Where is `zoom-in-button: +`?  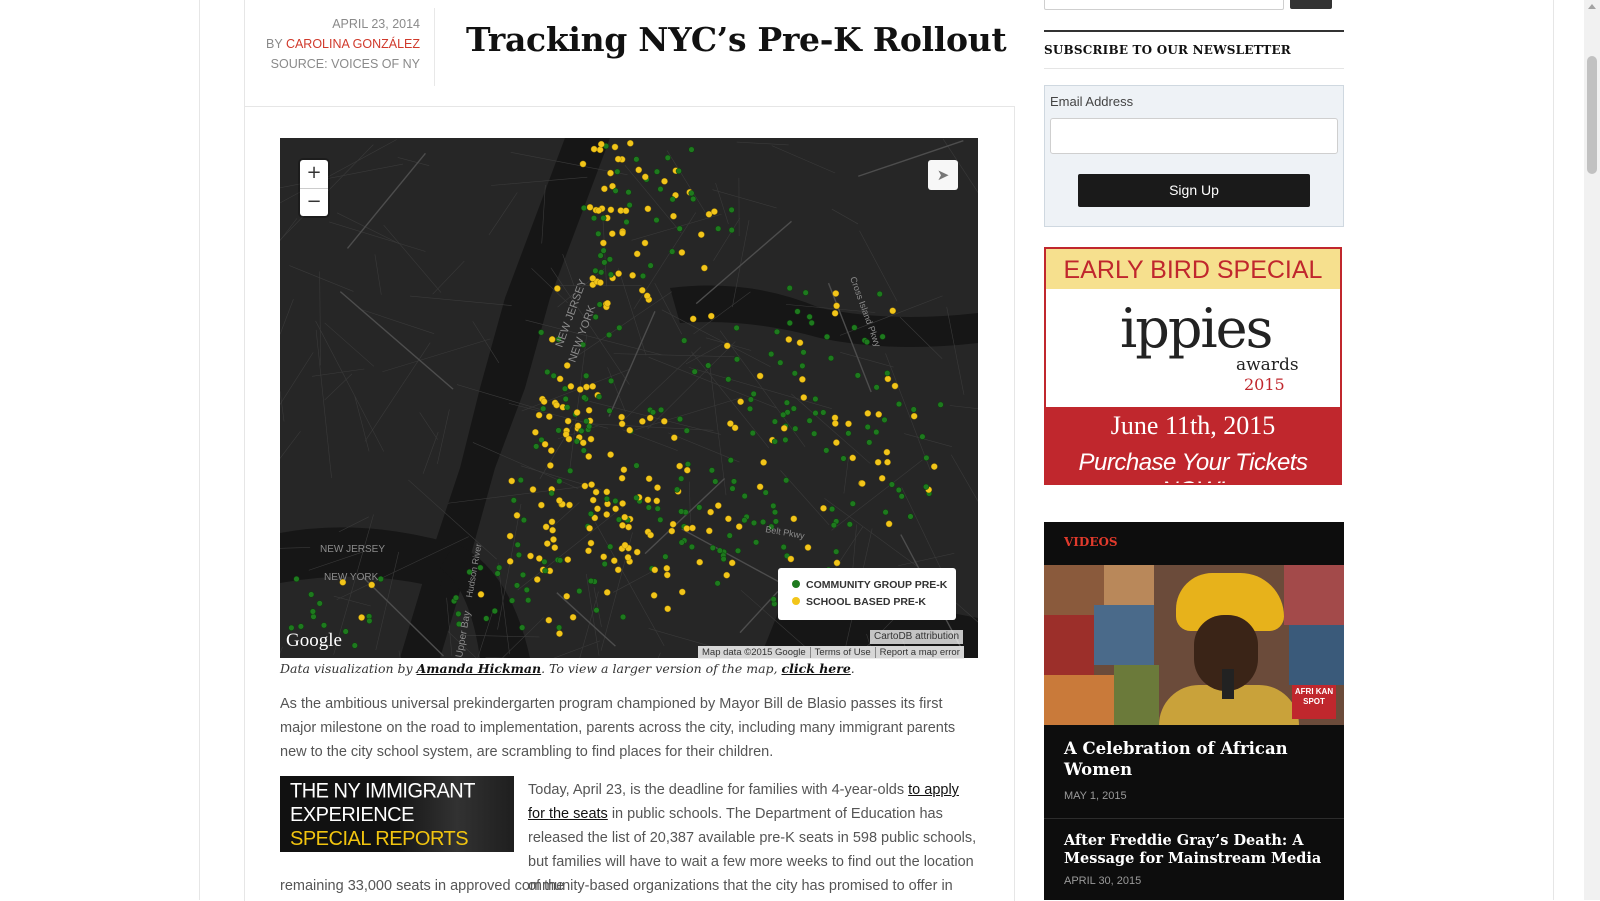 zoom-in-button: + is located at coordinates (314, 174).